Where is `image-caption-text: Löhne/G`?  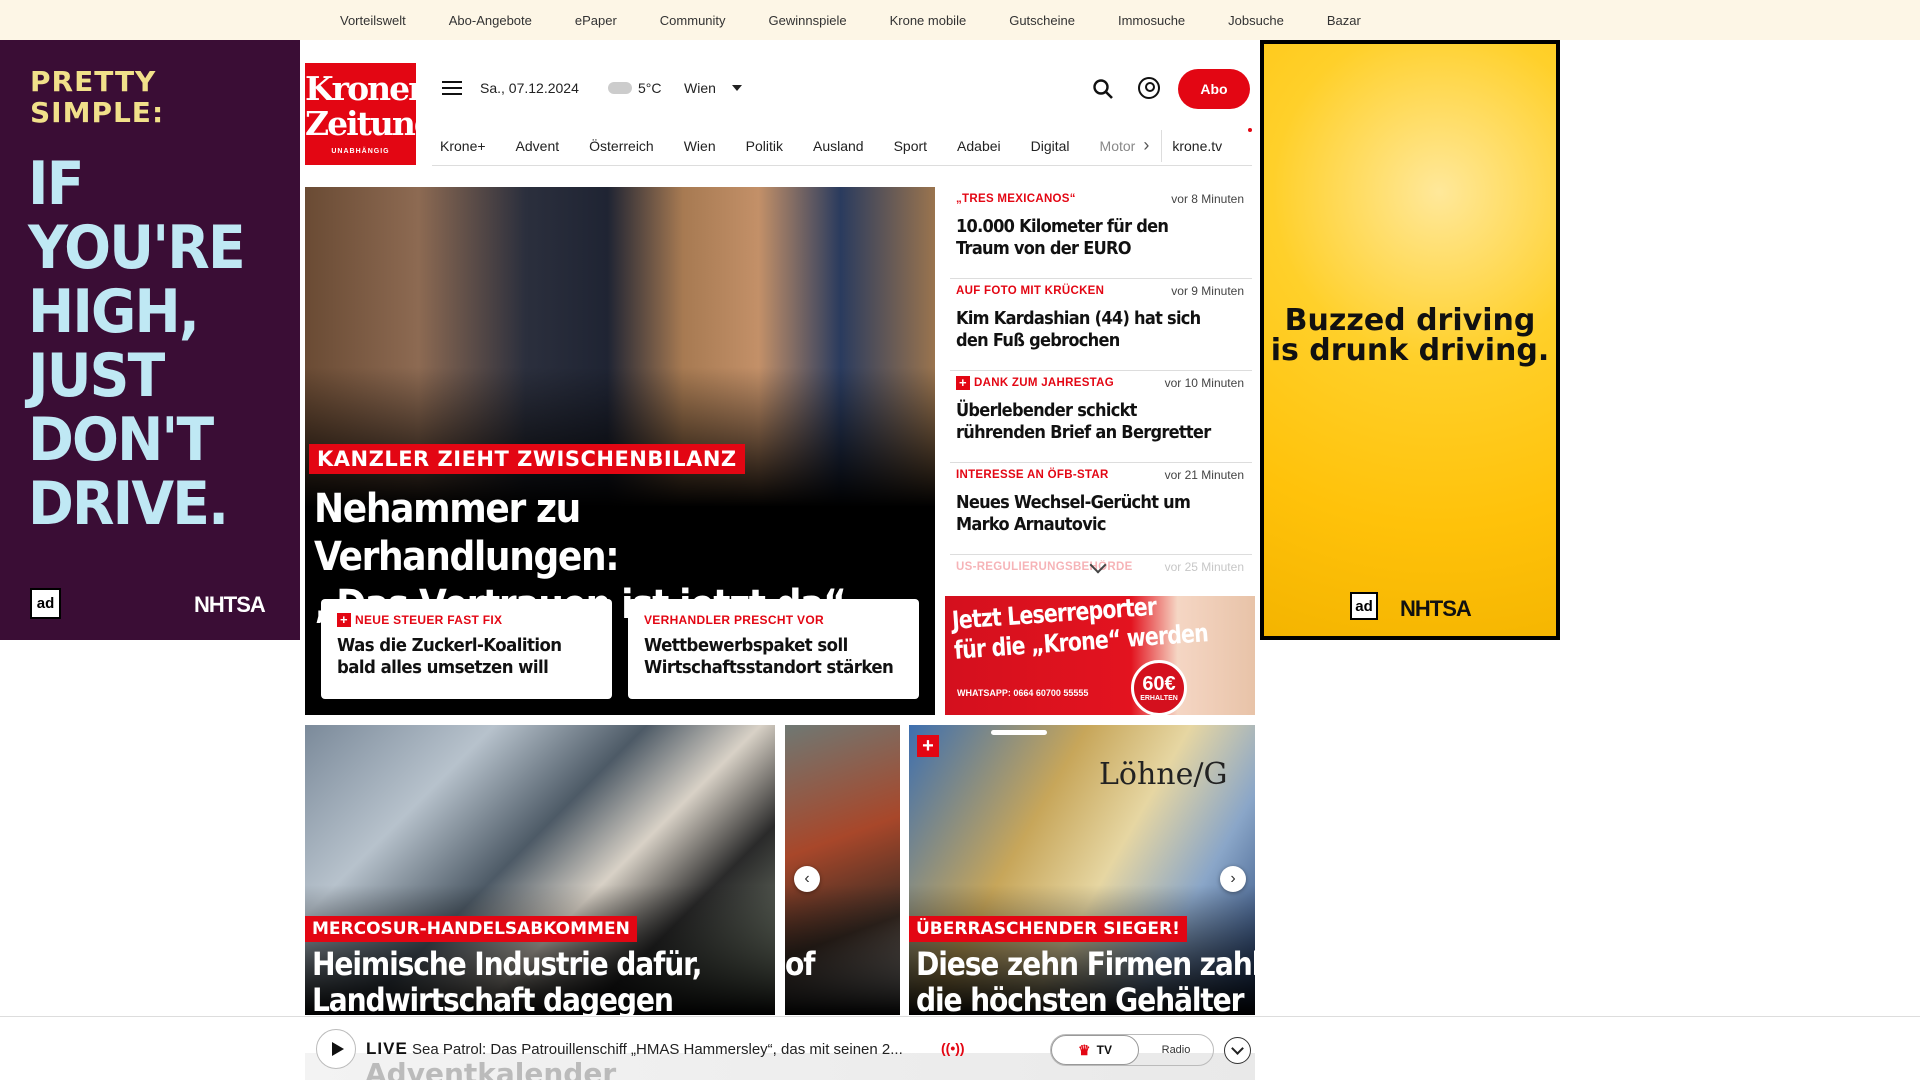
image-caption-text: Löhne/G is located at coordinates (1163, 774).